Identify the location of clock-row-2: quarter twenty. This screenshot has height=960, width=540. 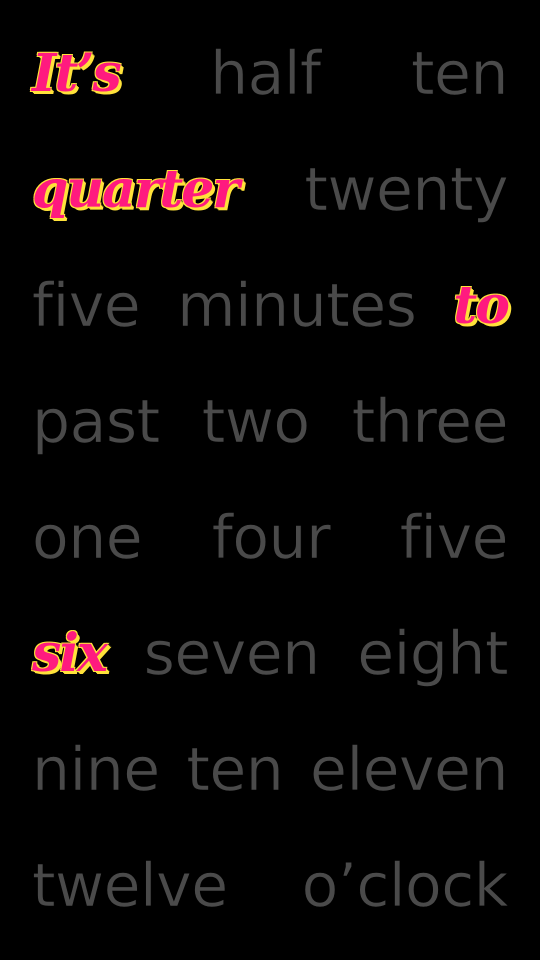
(270, 190).